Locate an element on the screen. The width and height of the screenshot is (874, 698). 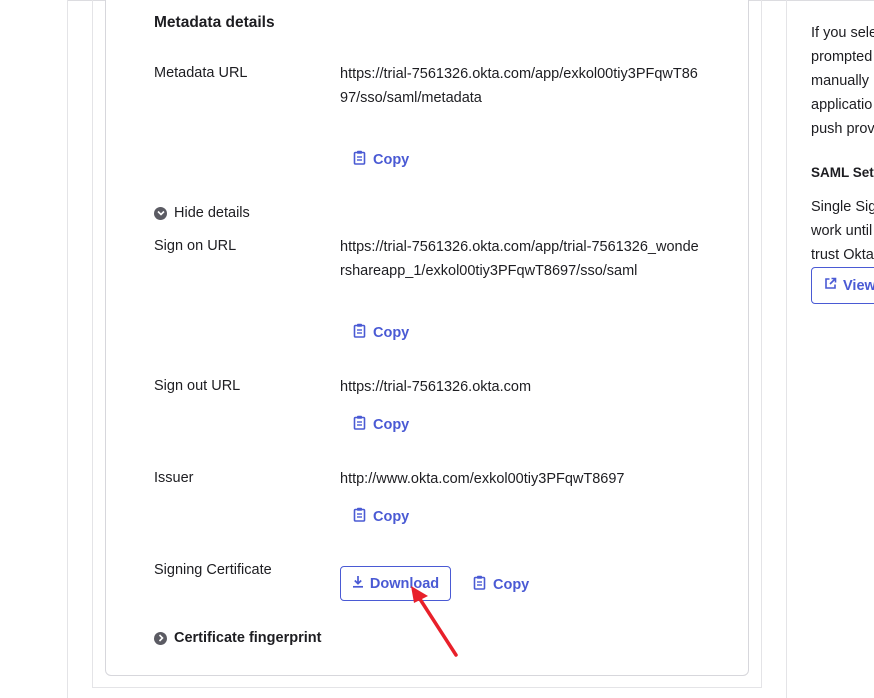
issuer-label: Issuer is located at coordinates (174, 478).